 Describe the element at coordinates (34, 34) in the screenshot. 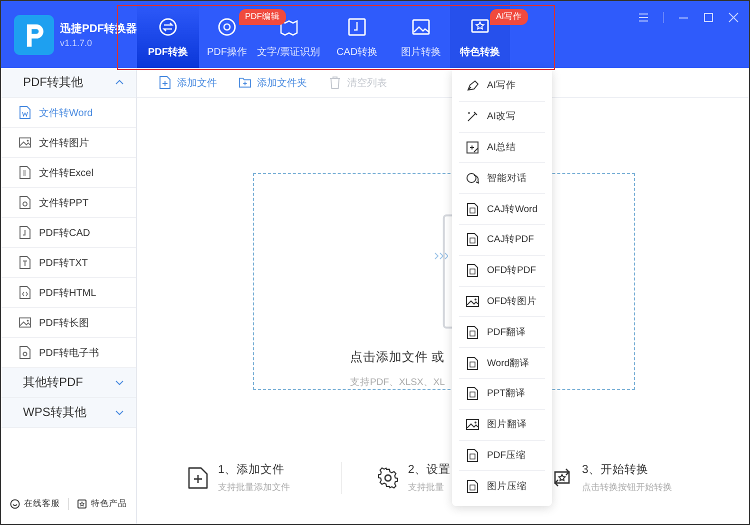

I see `app-logo-icon` at that location.